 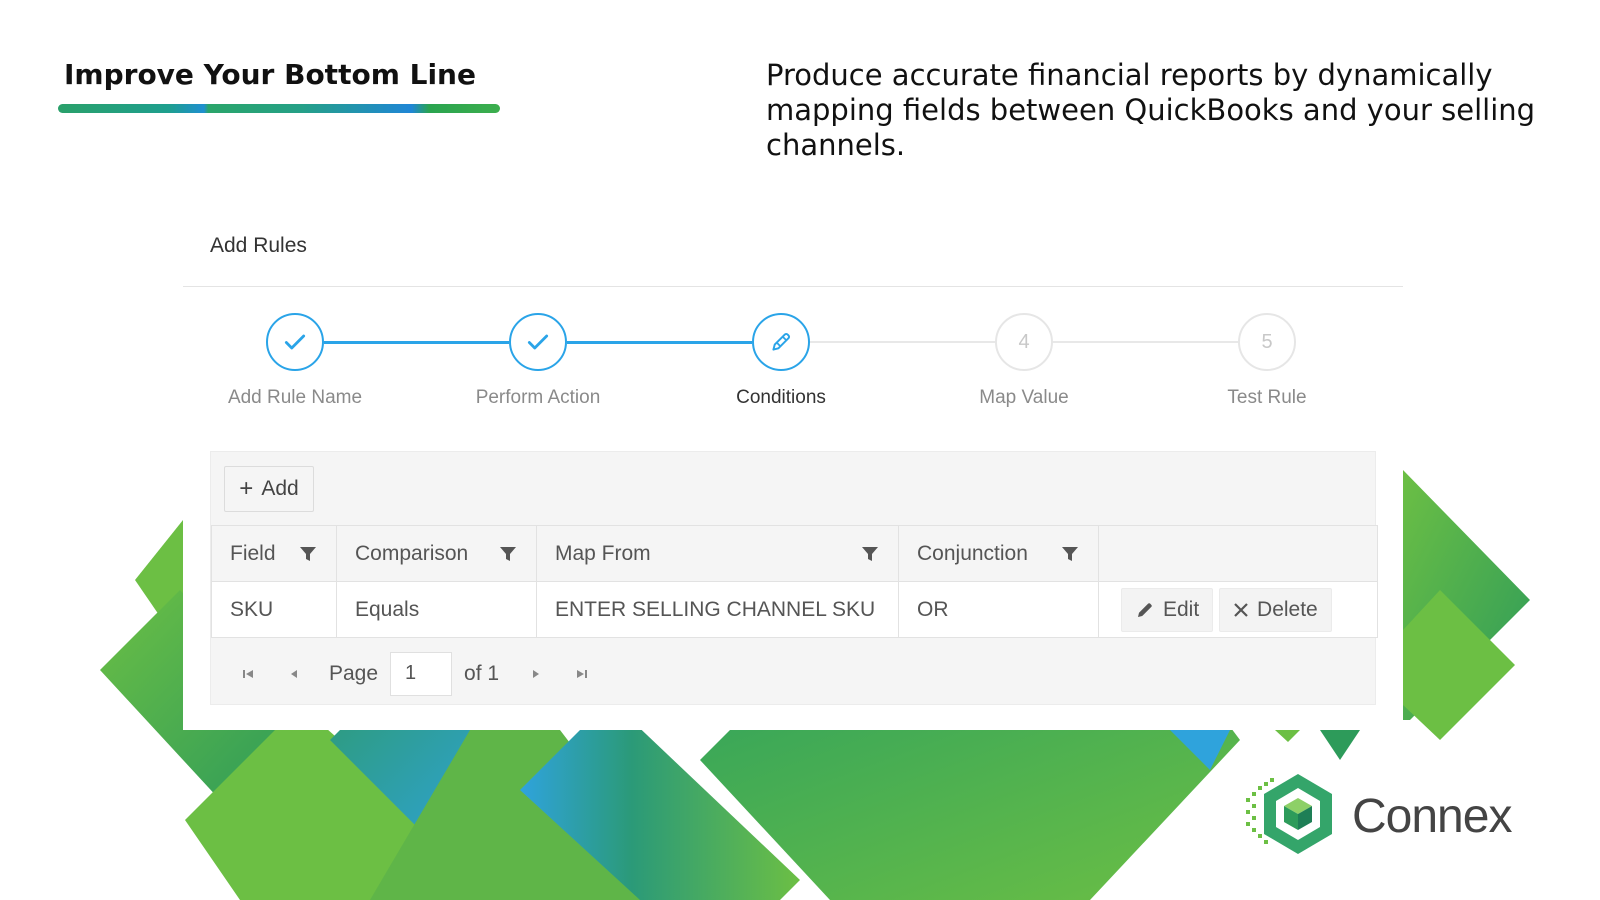 What do you see at coordinates (1024, 342) in the screenshot?
I see `step-circle: 4` at bounding box center [1024, 342].